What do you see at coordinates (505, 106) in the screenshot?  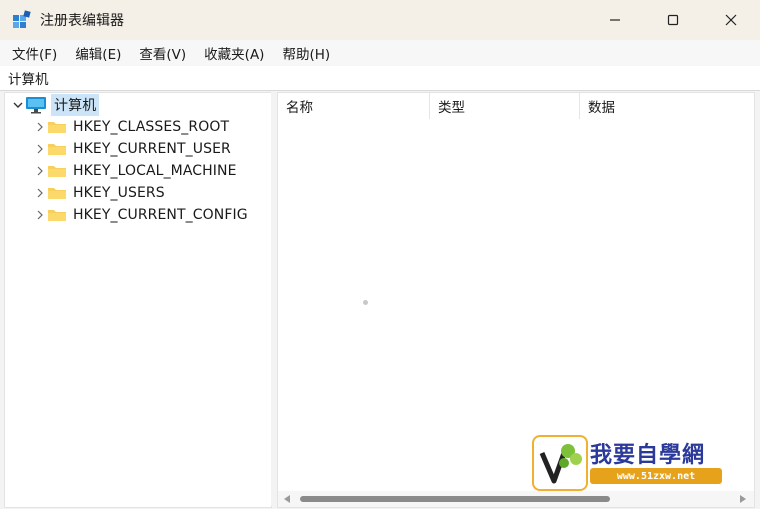 I see `column-header-type: 类型` at bounding box center [505, 106].